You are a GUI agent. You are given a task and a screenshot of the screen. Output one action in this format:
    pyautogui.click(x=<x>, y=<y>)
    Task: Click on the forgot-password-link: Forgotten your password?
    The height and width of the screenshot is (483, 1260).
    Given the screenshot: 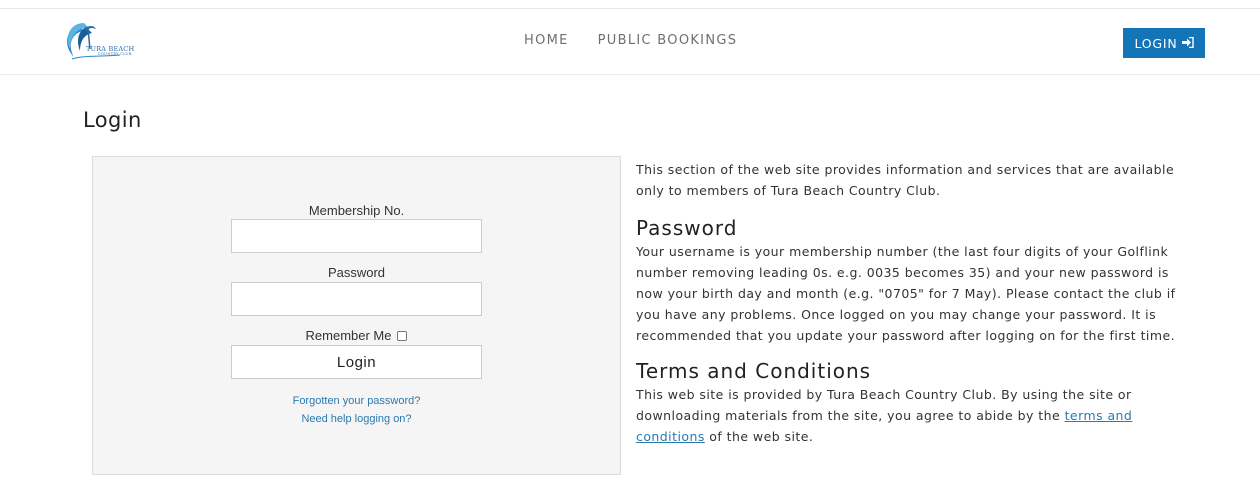 What is the action you would take?
    pyautogui.click(x=356, y=401)
    